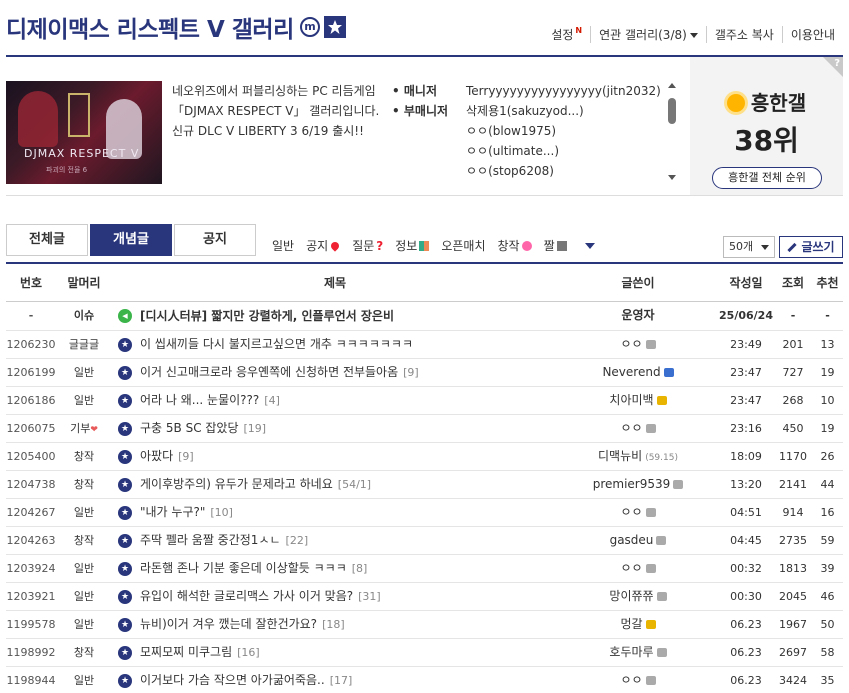 This screenshot has width=849, height=693. Describe the element at coordinates (672, 111) in the screenshot. I see `scroll-thumb` at that location.